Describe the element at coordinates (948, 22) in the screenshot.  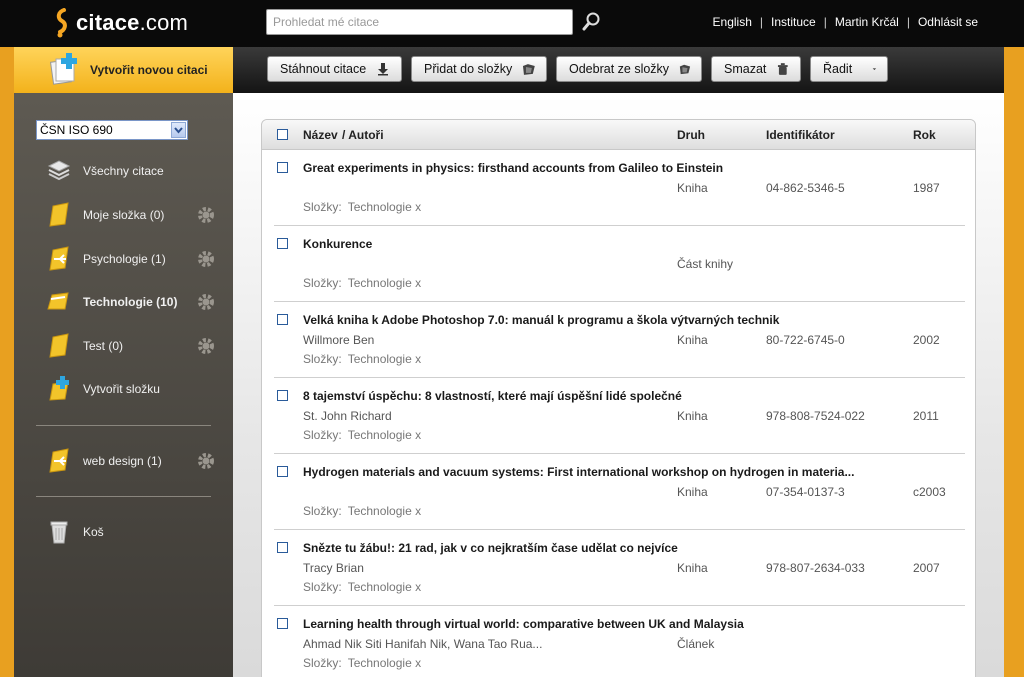
I see `nav-logout: Odhlásit se` at that location.